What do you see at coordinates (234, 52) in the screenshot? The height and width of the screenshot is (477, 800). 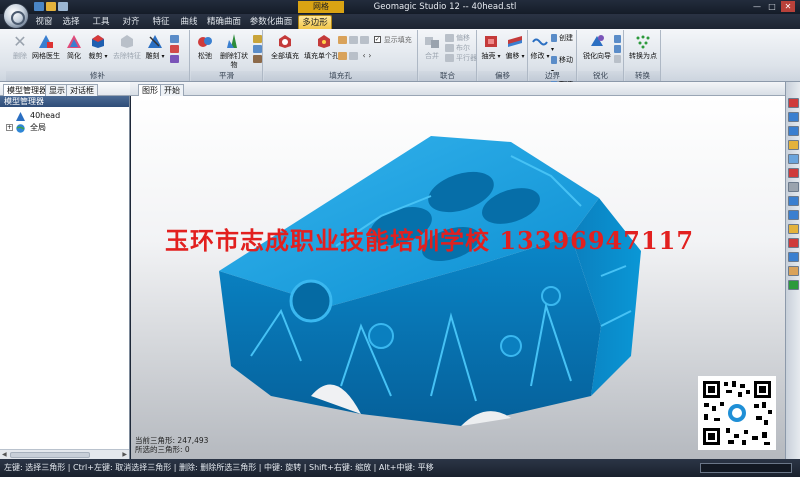 I see `remove-spikes-button: 删除钉状物` at bounding box center [234, 52].